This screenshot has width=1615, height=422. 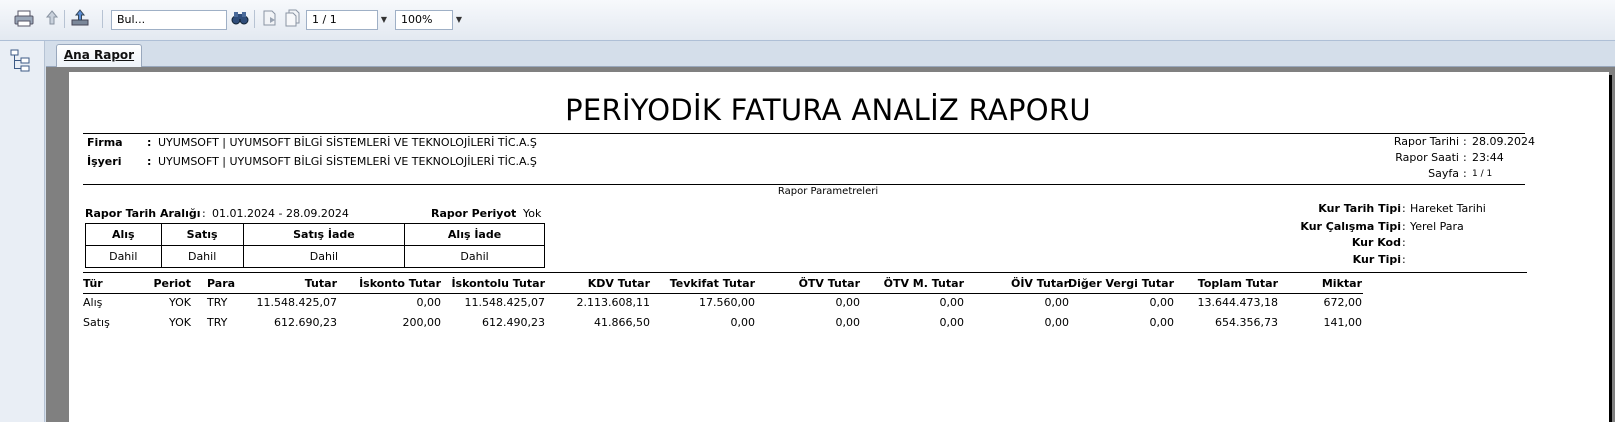 I want to click on param-header: Satış, so click(x=202, y=234).